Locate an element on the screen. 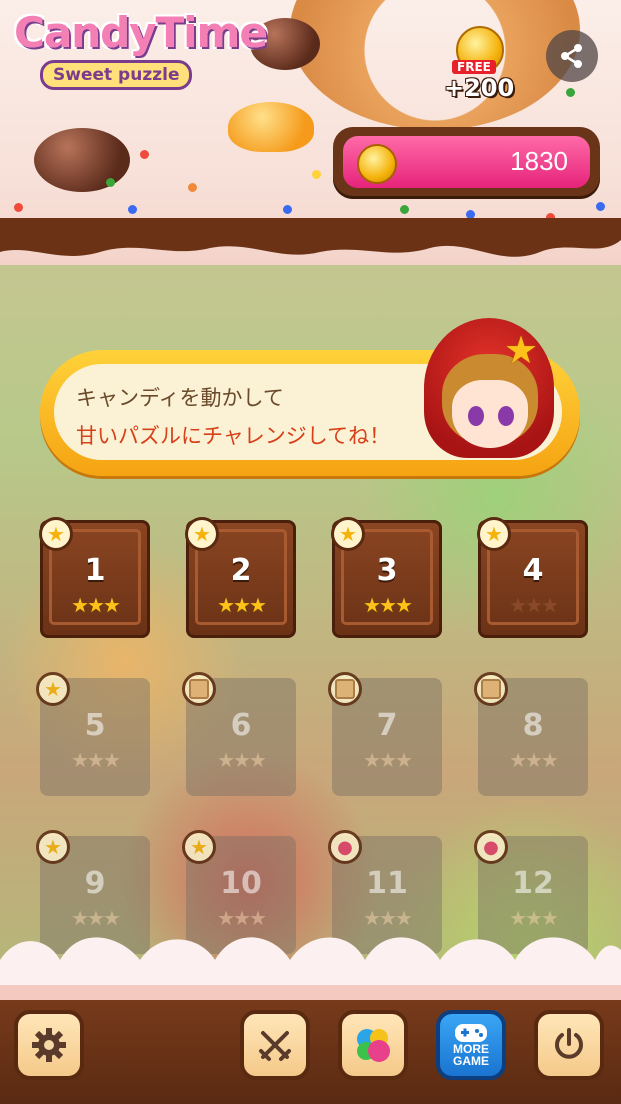 Image resolution: width=621 pixels, height=1104 pixels. banner-line-1: キャンディを動かして is located at coordinates (180, 398).